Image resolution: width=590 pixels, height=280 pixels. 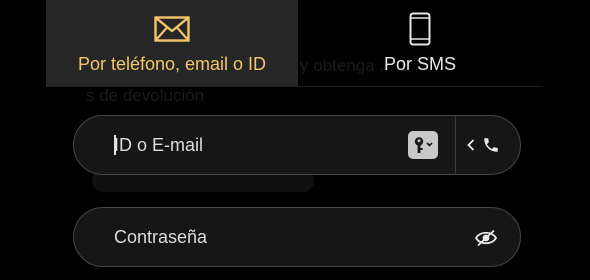 I want to click on tab-phone-email-id: Por teléfono, email o ID, so click(x=172, y=43).